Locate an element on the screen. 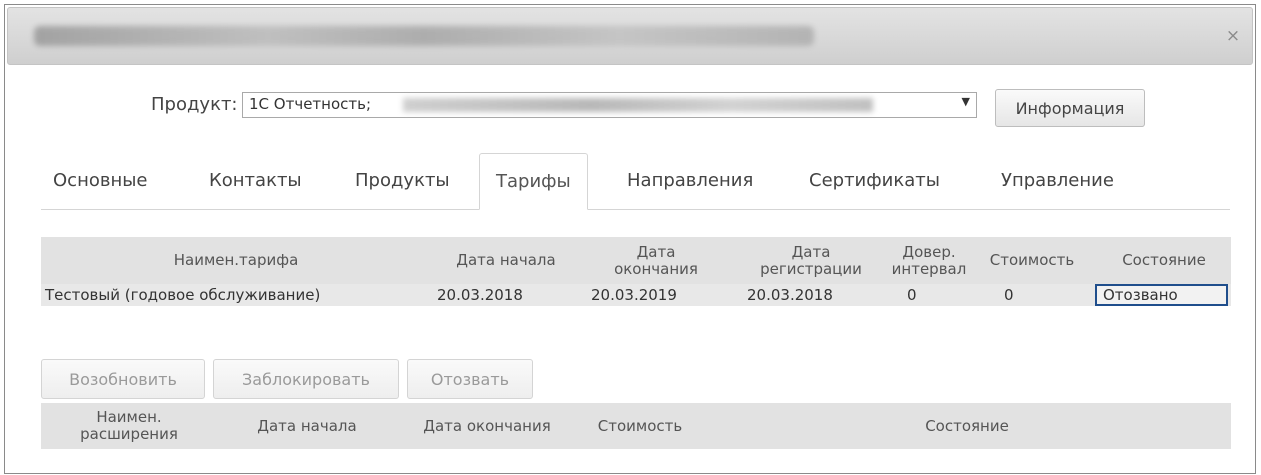  cell-status-selected: Отозвано is located at coordinates (1161, 295).